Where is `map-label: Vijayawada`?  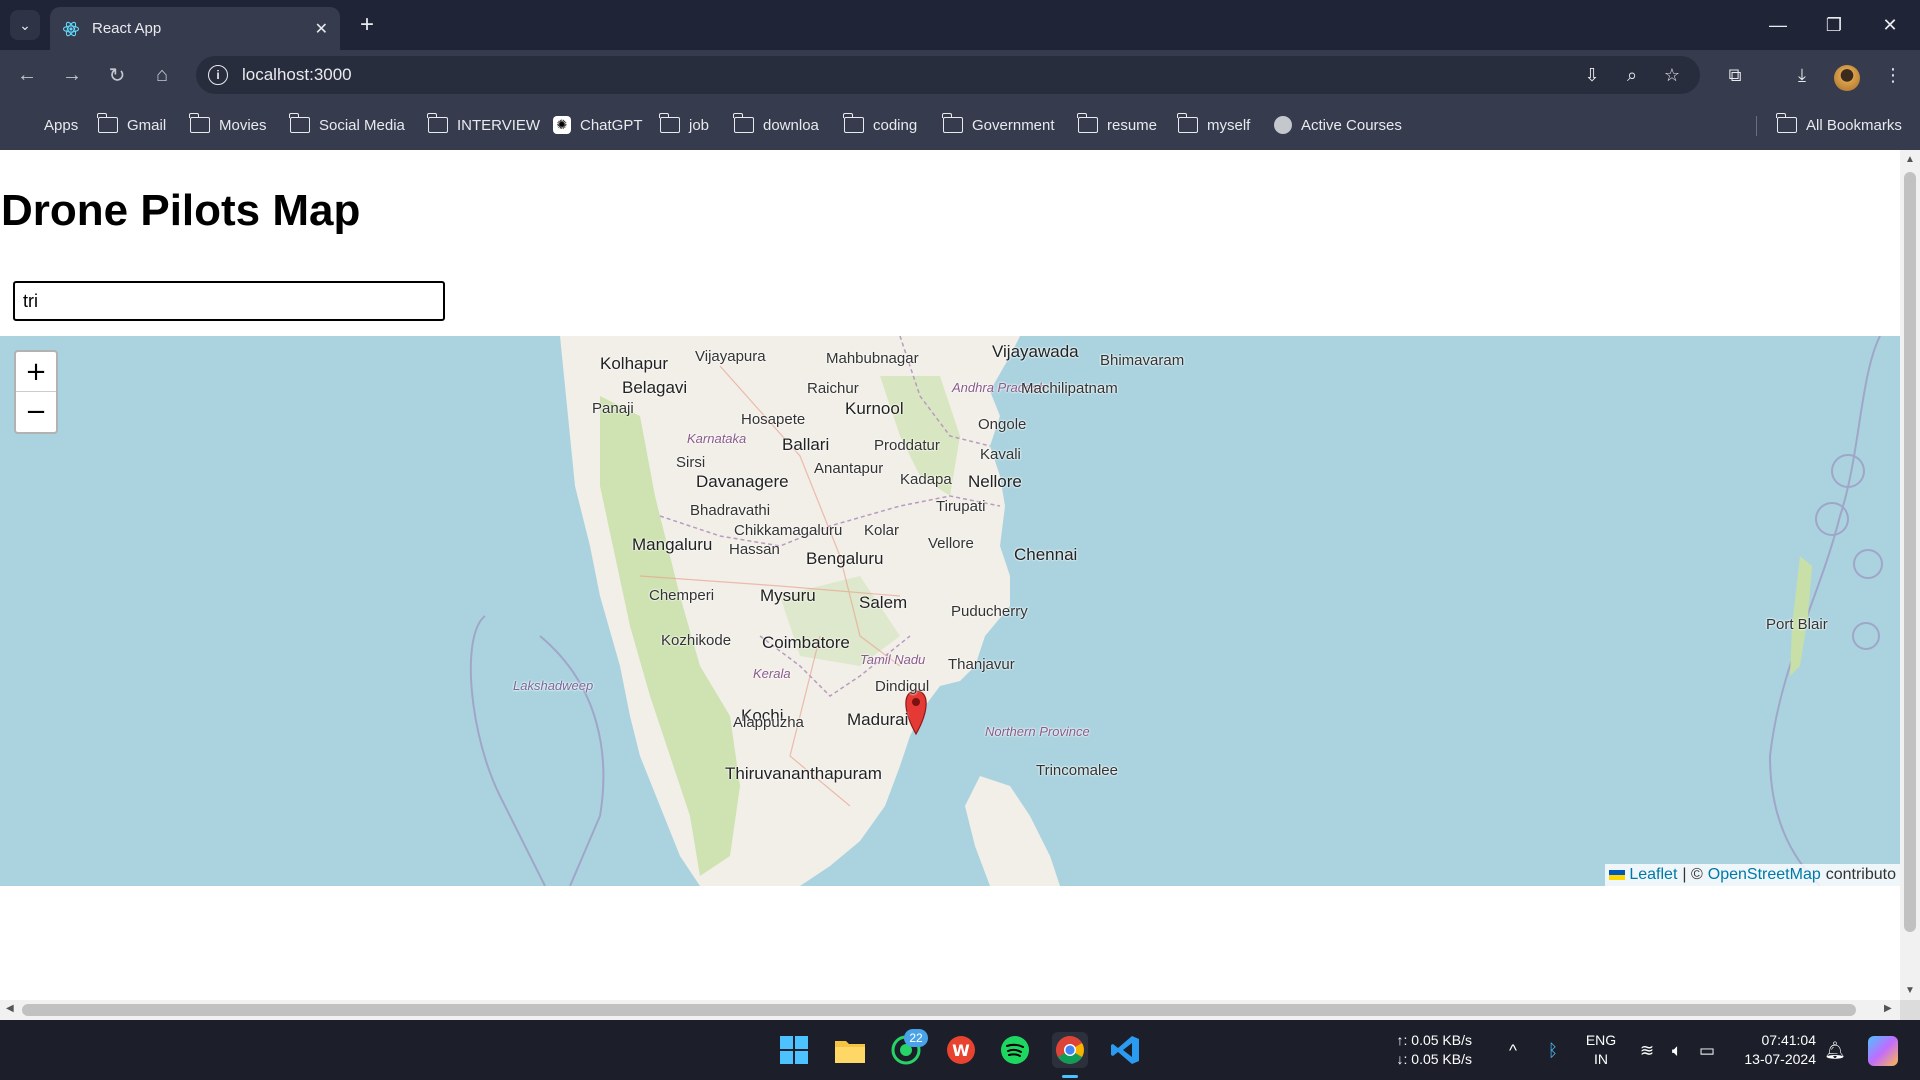 map-label: Vijayawada is located at coordinates (1035, 351).